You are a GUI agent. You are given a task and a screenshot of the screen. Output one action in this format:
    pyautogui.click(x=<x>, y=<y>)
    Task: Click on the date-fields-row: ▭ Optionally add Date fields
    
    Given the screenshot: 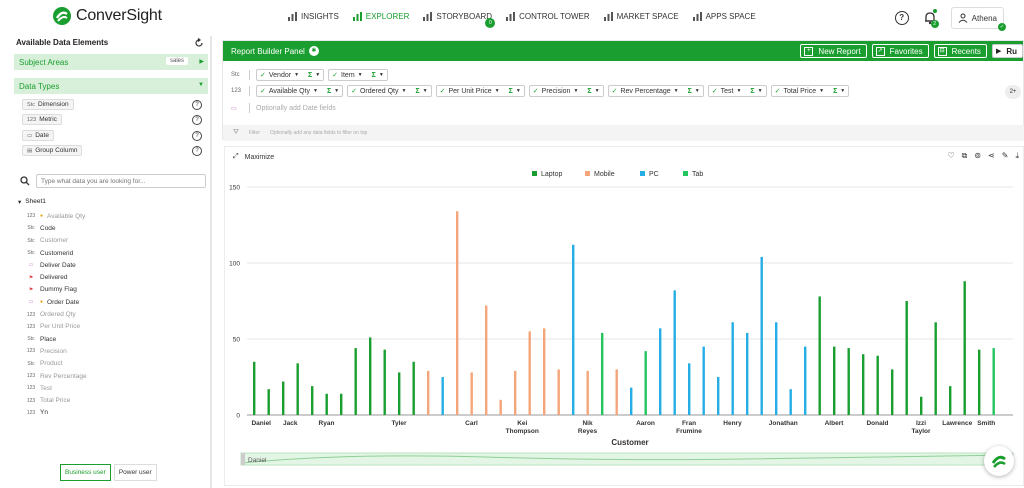 What is the action you would take?
    pyautogui.click(x=283, y=108)
    